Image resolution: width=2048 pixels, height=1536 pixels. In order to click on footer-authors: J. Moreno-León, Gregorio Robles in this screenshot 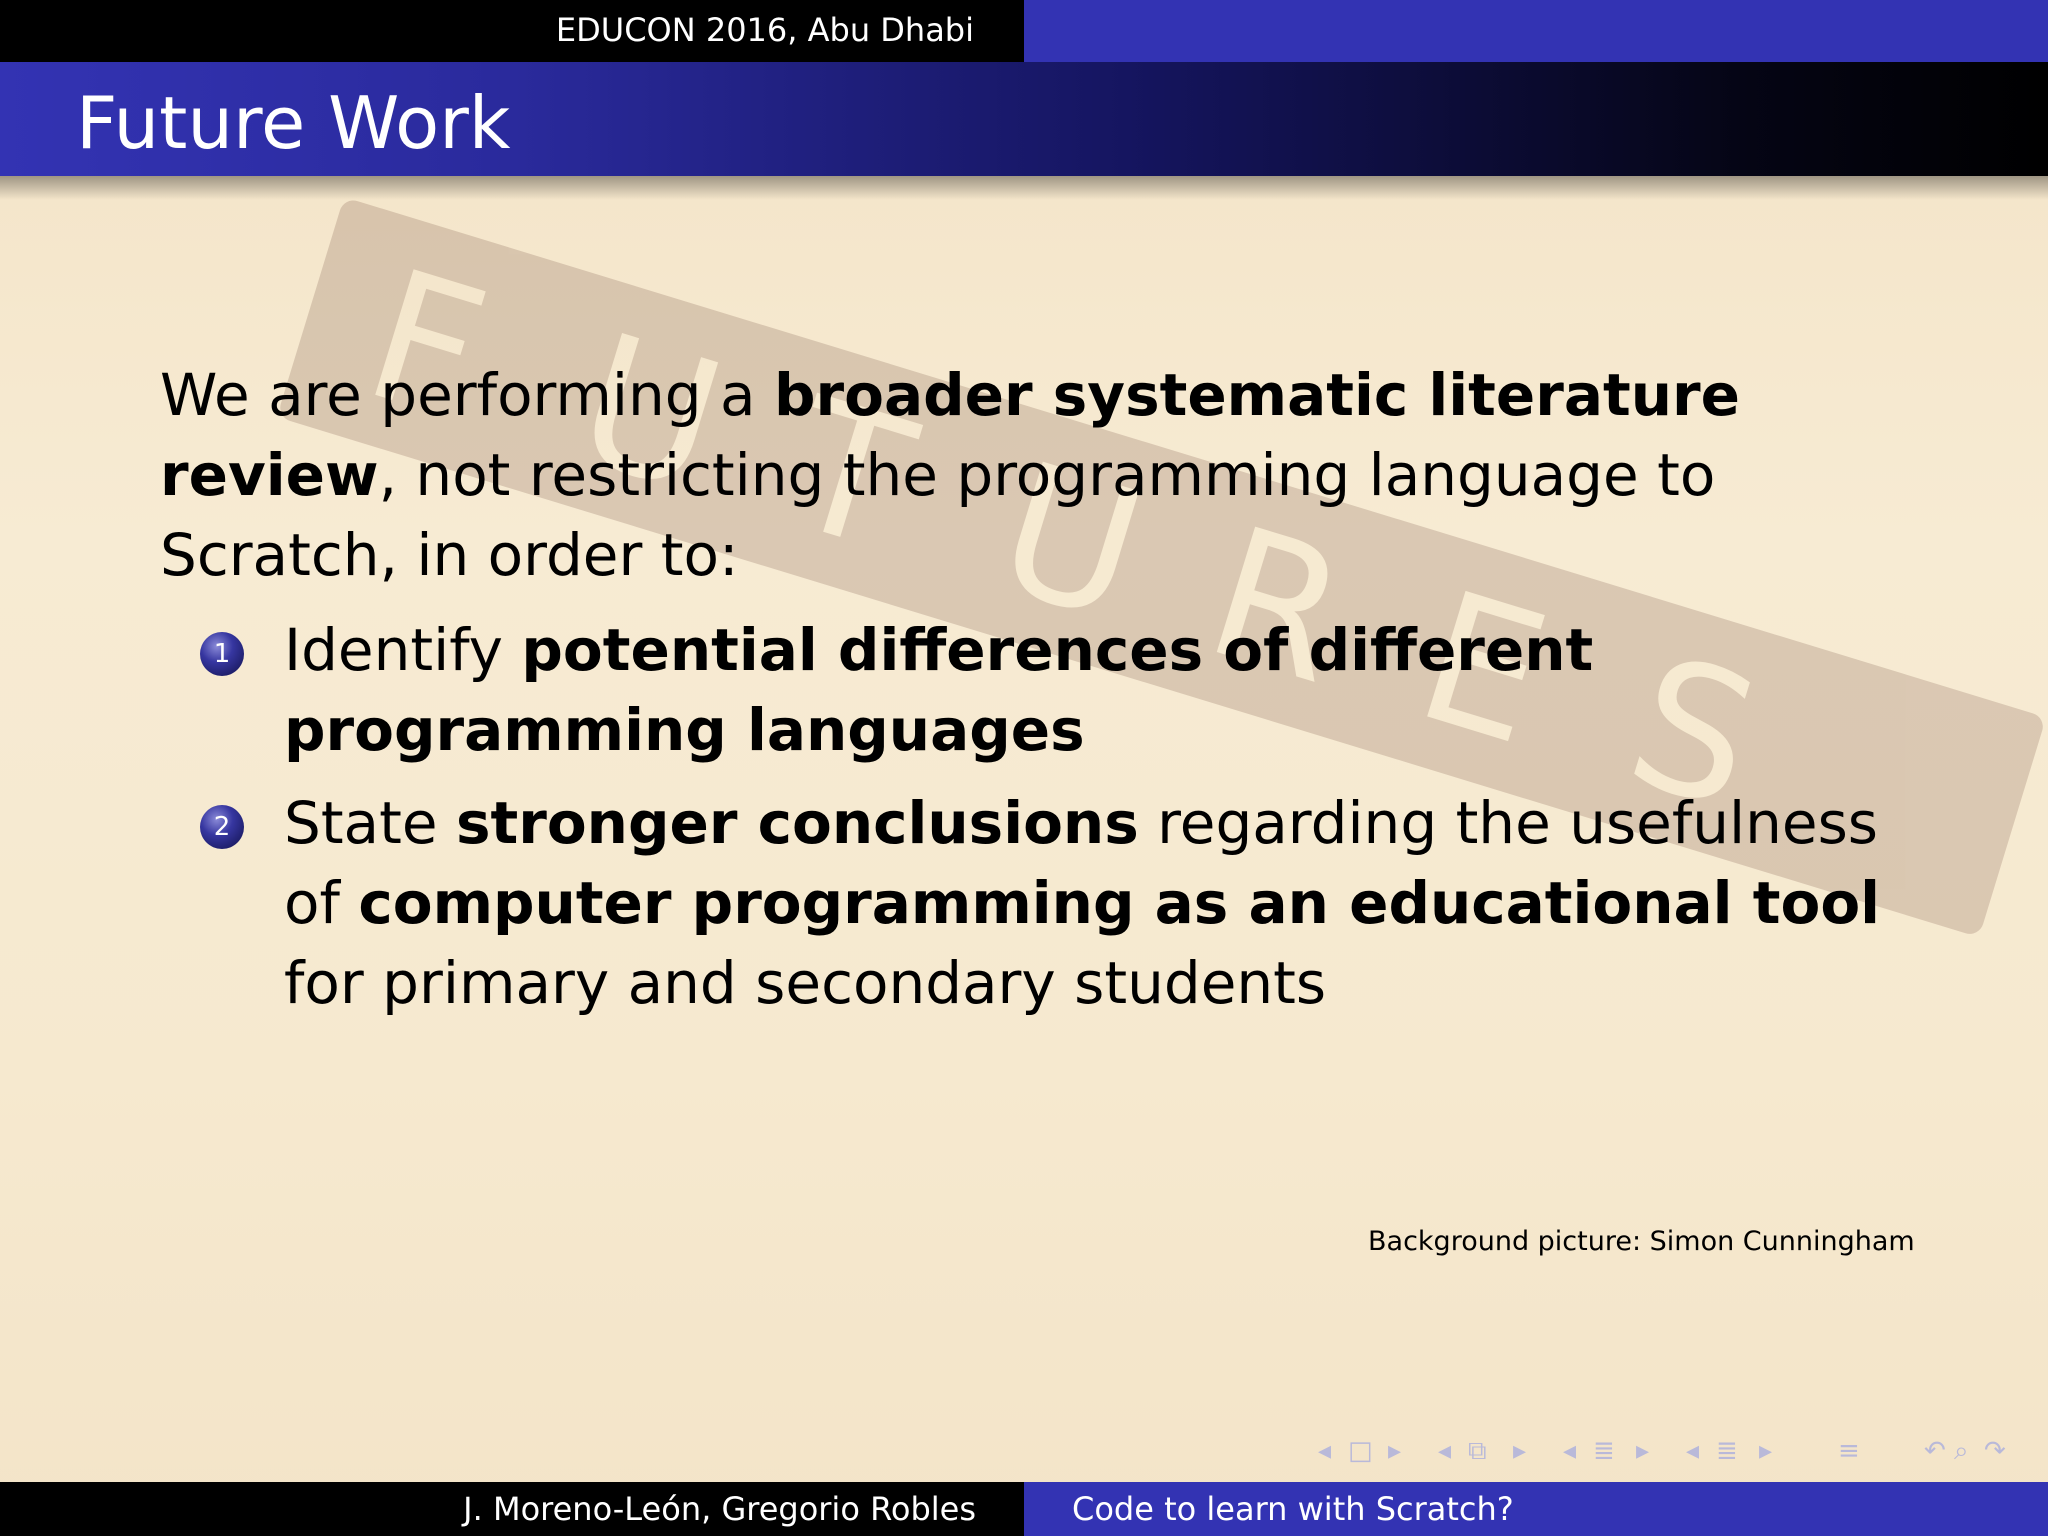, I will do `click(512, 1509)`.